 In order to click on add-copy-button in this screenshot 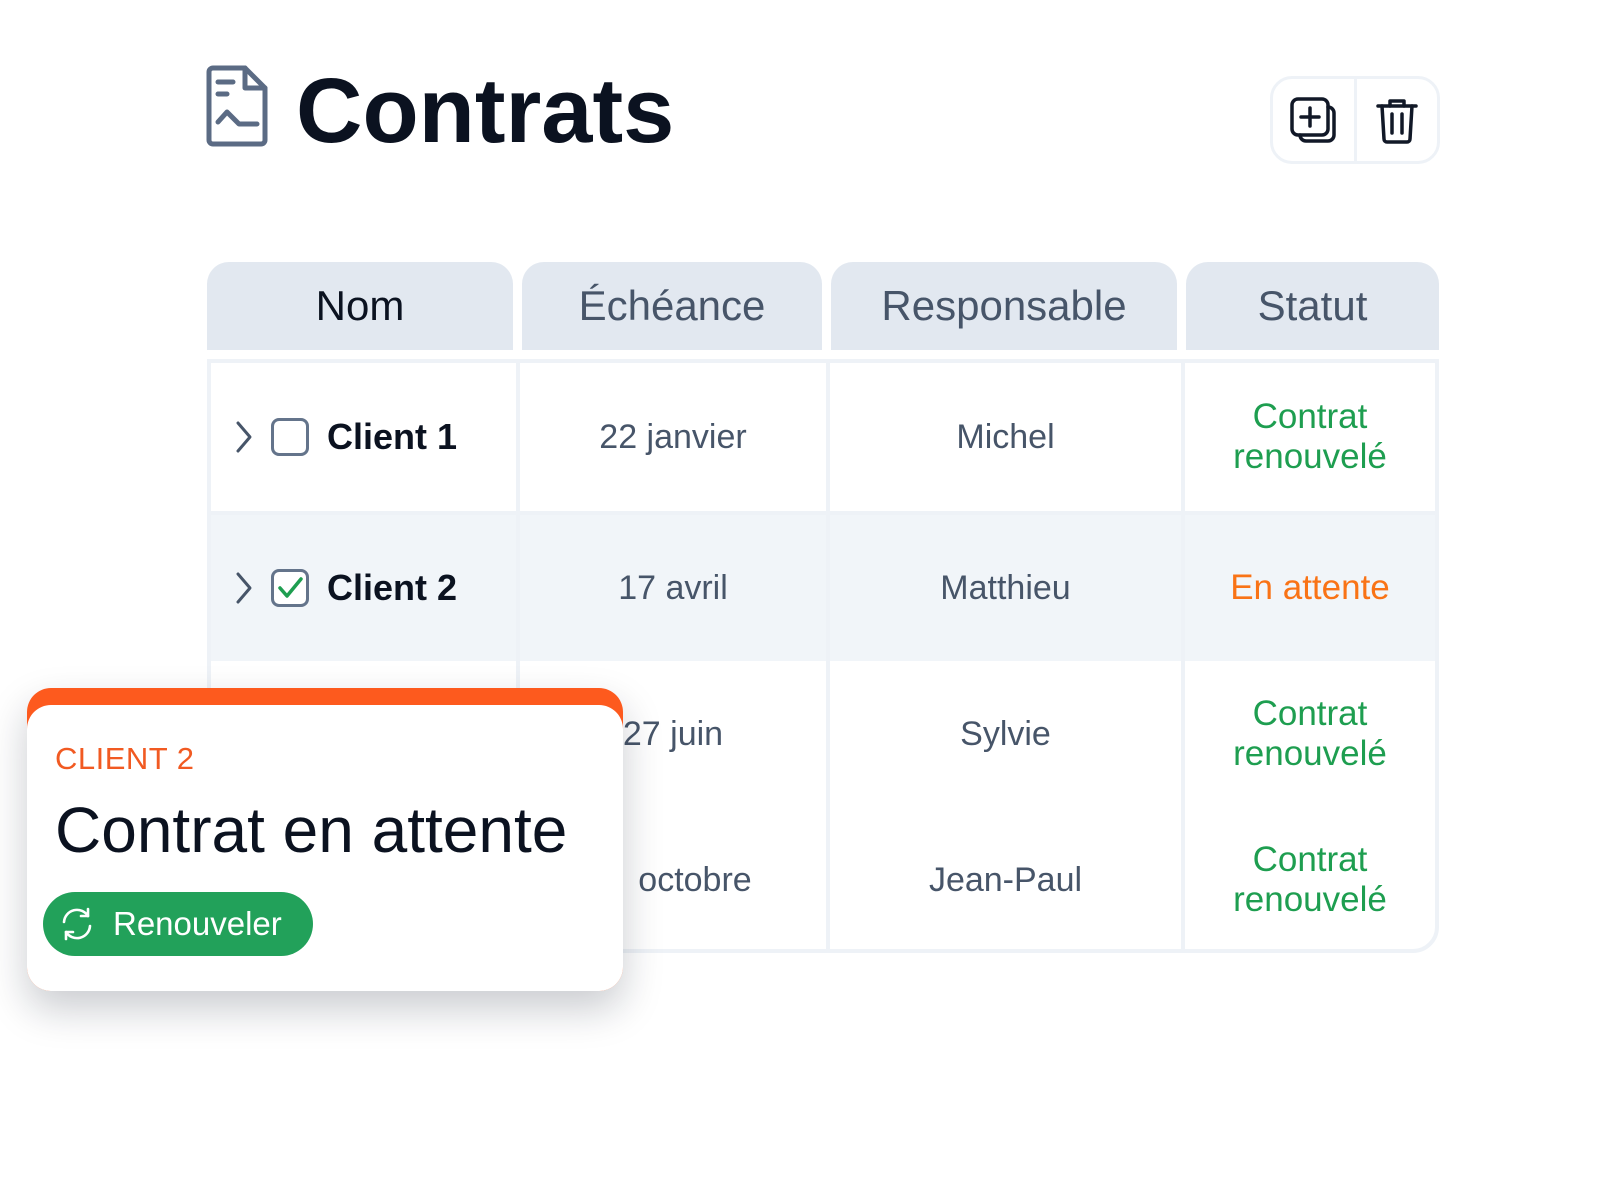, I will do `click(1313, 120)`.